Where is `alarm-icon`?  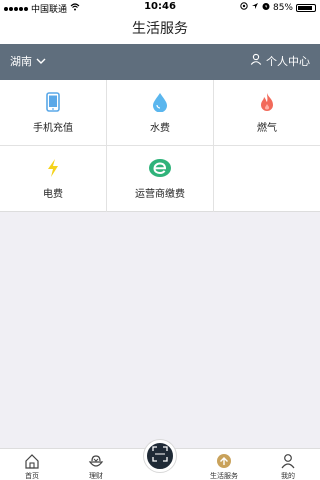
alarm-icon is located at coordinates (266, 7).